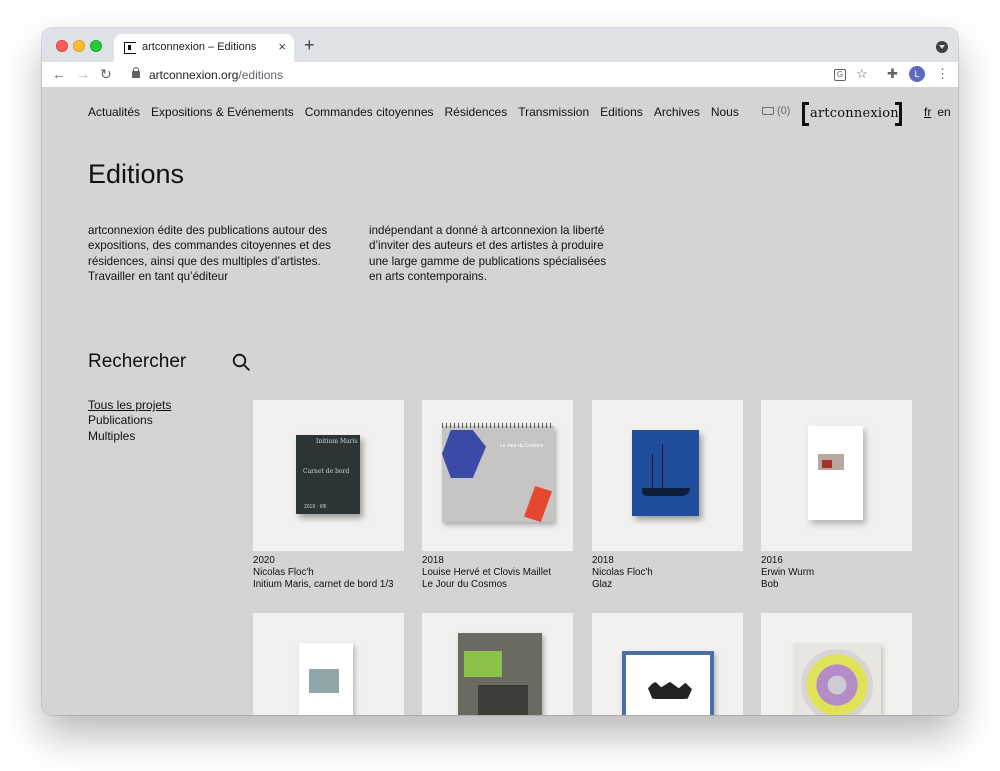 The width and height of the screenshot is (1000, 771). I want to click on filter-list: Tous les projets Publications Multiples, so click(129, 421).